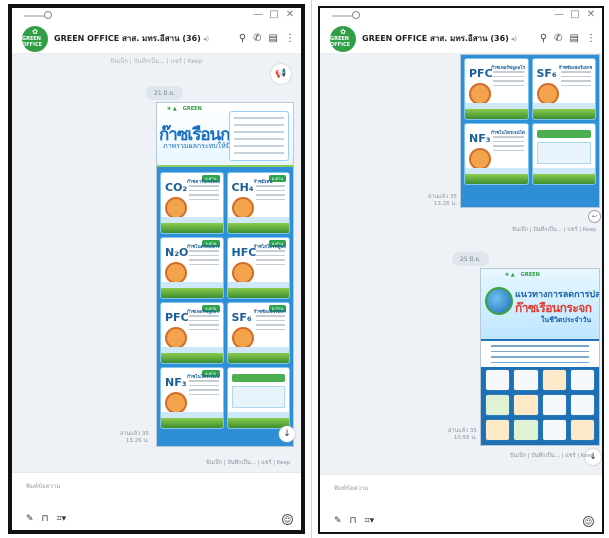 This screenshot has height=538, width=609. What do you see at coordinates (563, 89) in the screenshot?
I see `gas-card: SF₆ก๊าซซัลเฟอร์เฮกซะฟลูออไรด์` at bounding box center [563, 89].